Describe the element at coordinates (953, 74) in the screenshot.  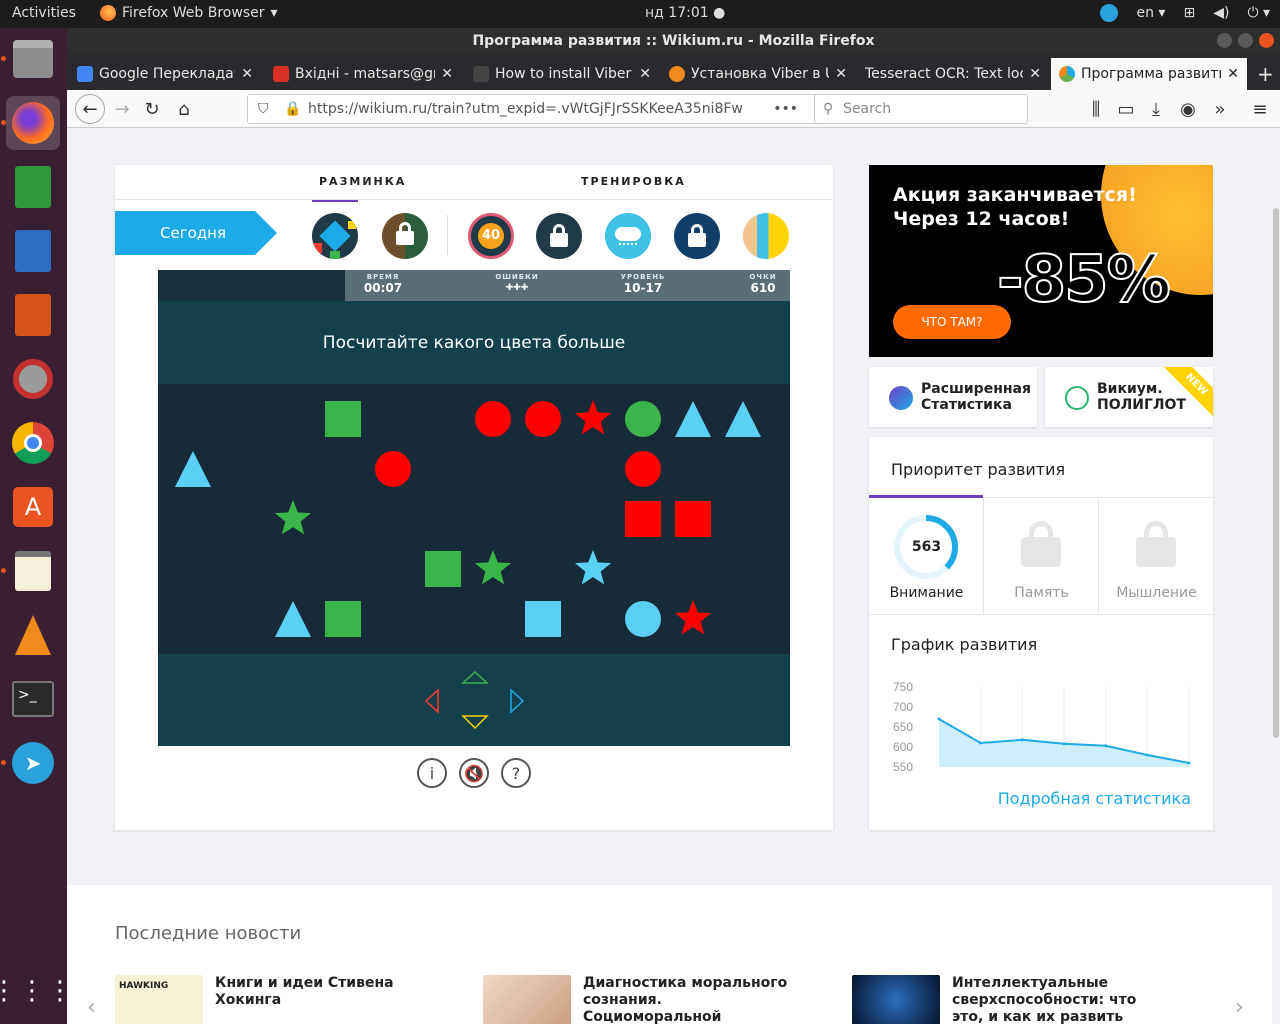
I see `tab-tesseract: Tesseract OCR: Text localization ✕` at that location.